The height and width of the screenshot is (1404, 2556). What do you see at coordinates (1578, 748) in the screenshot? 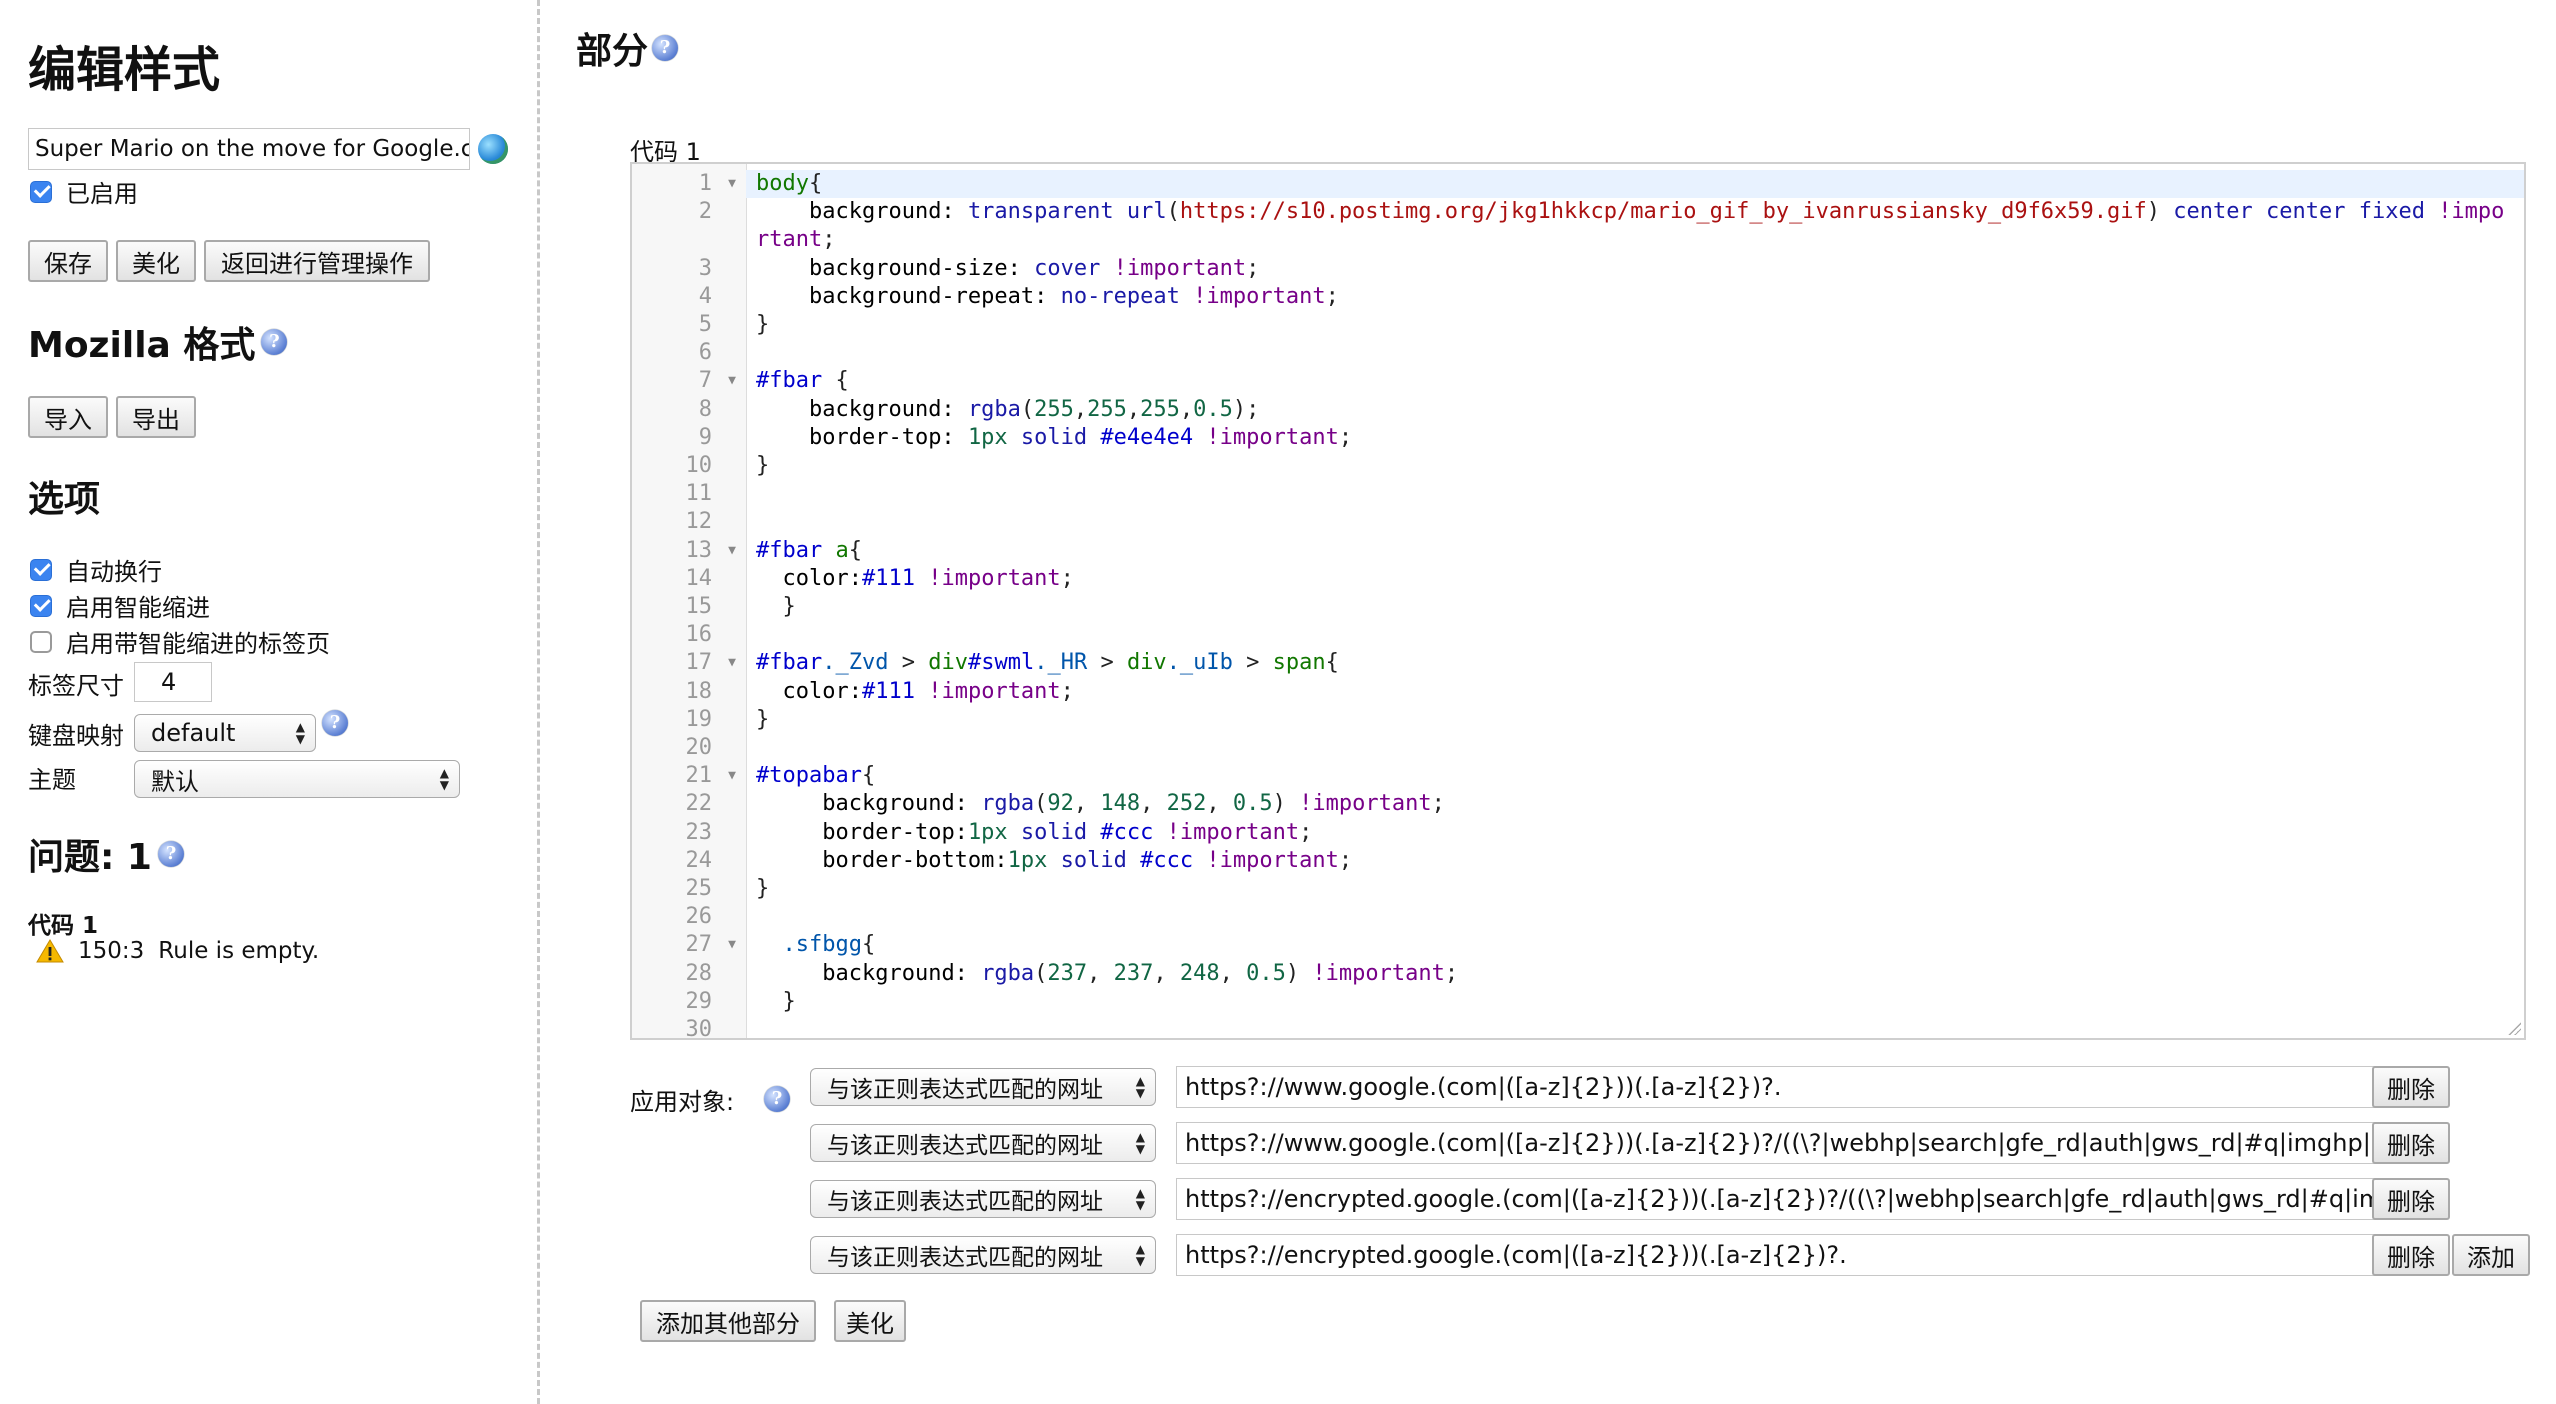
I see `code-line: 20` at bounding box center [1578, 748].